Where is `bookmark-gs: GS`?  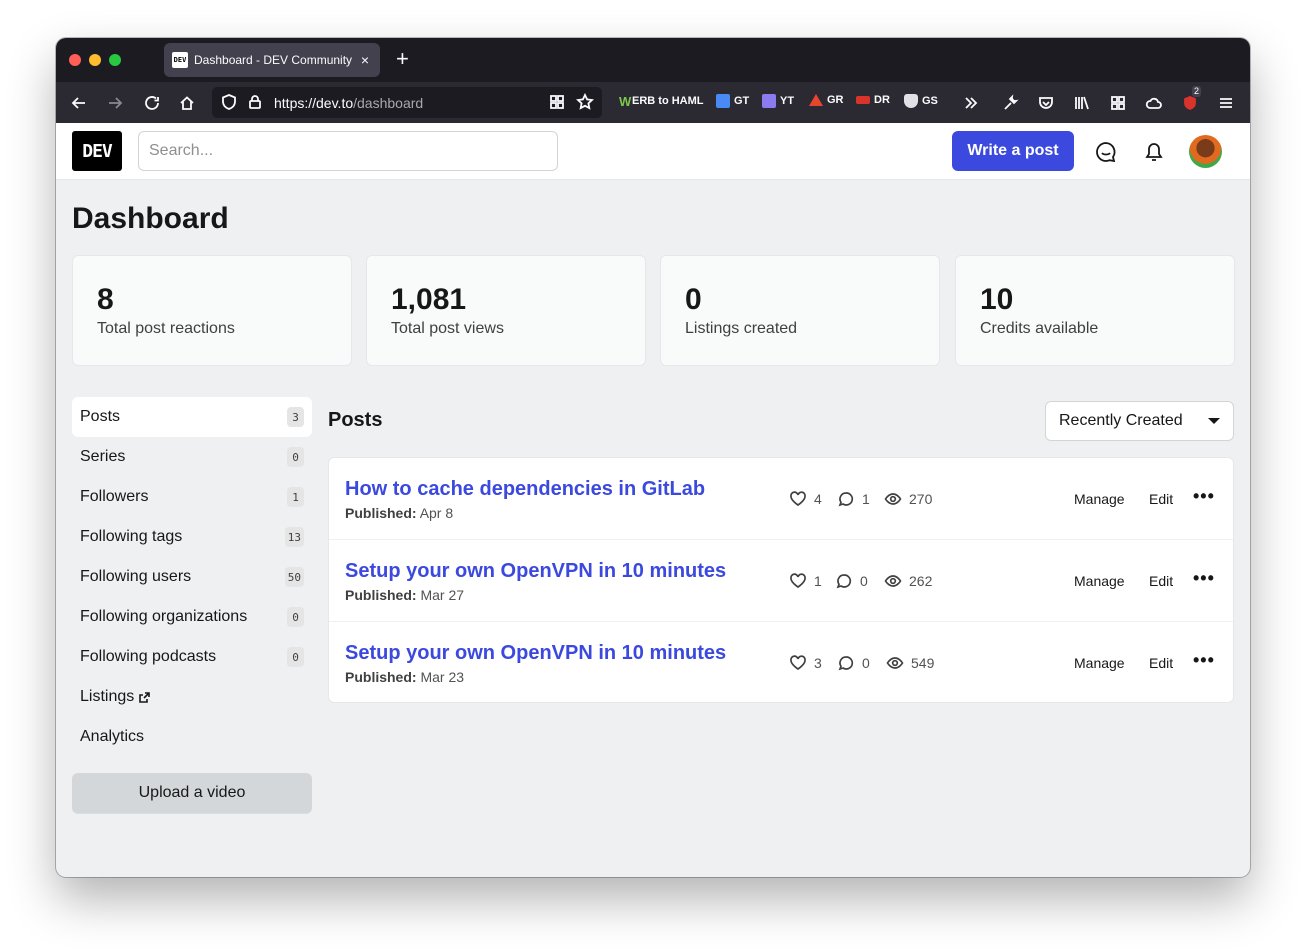 bookmark-gs: GS is located at coordinates (921, 101).